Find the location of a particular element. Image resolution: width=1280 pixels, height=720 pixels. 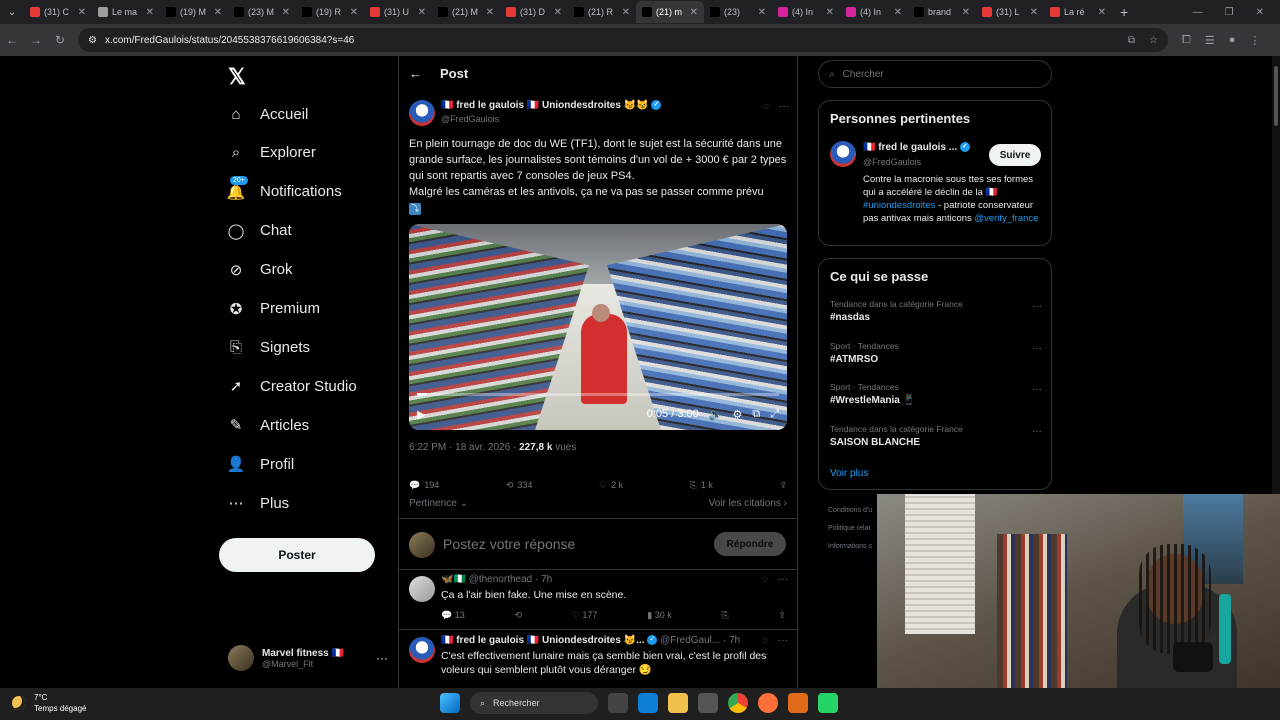

browser-tab: (31) L ✕ is located at coordinates (1010, 12).